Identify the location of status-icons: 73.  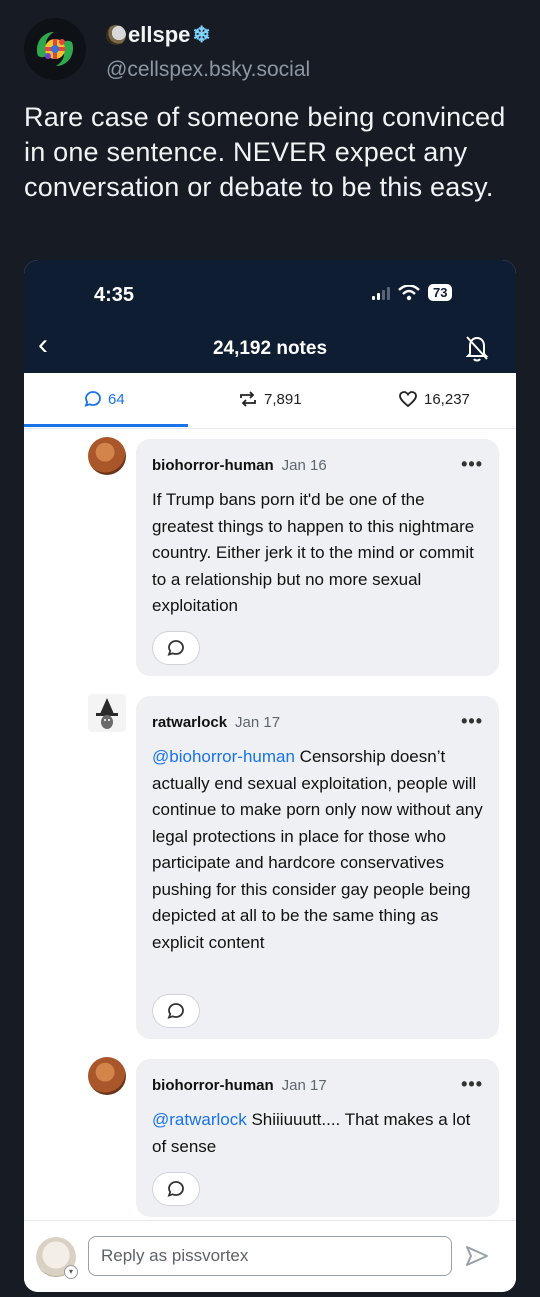
(412, 292).